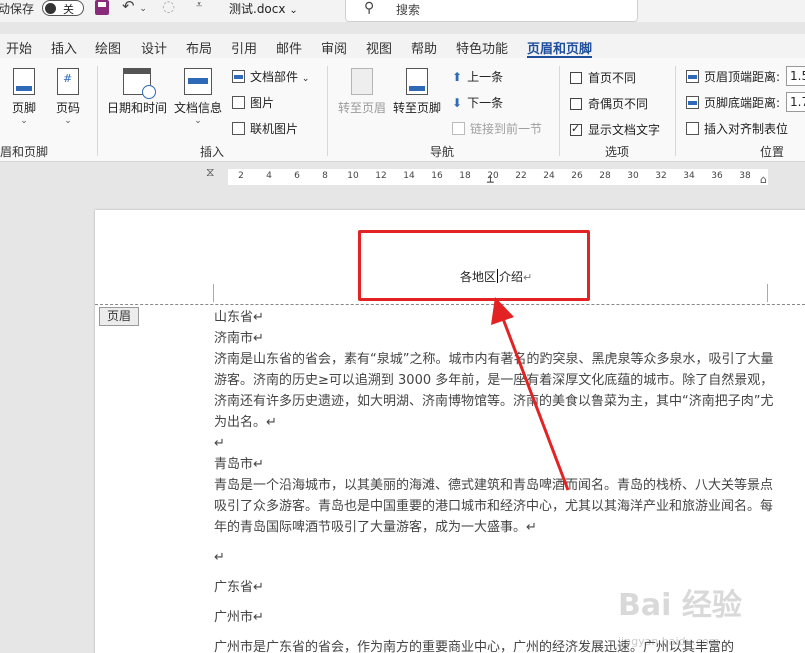 The height and width of the screenshot is (653, 805). I want to click on footer-icon, so click(24, 81).